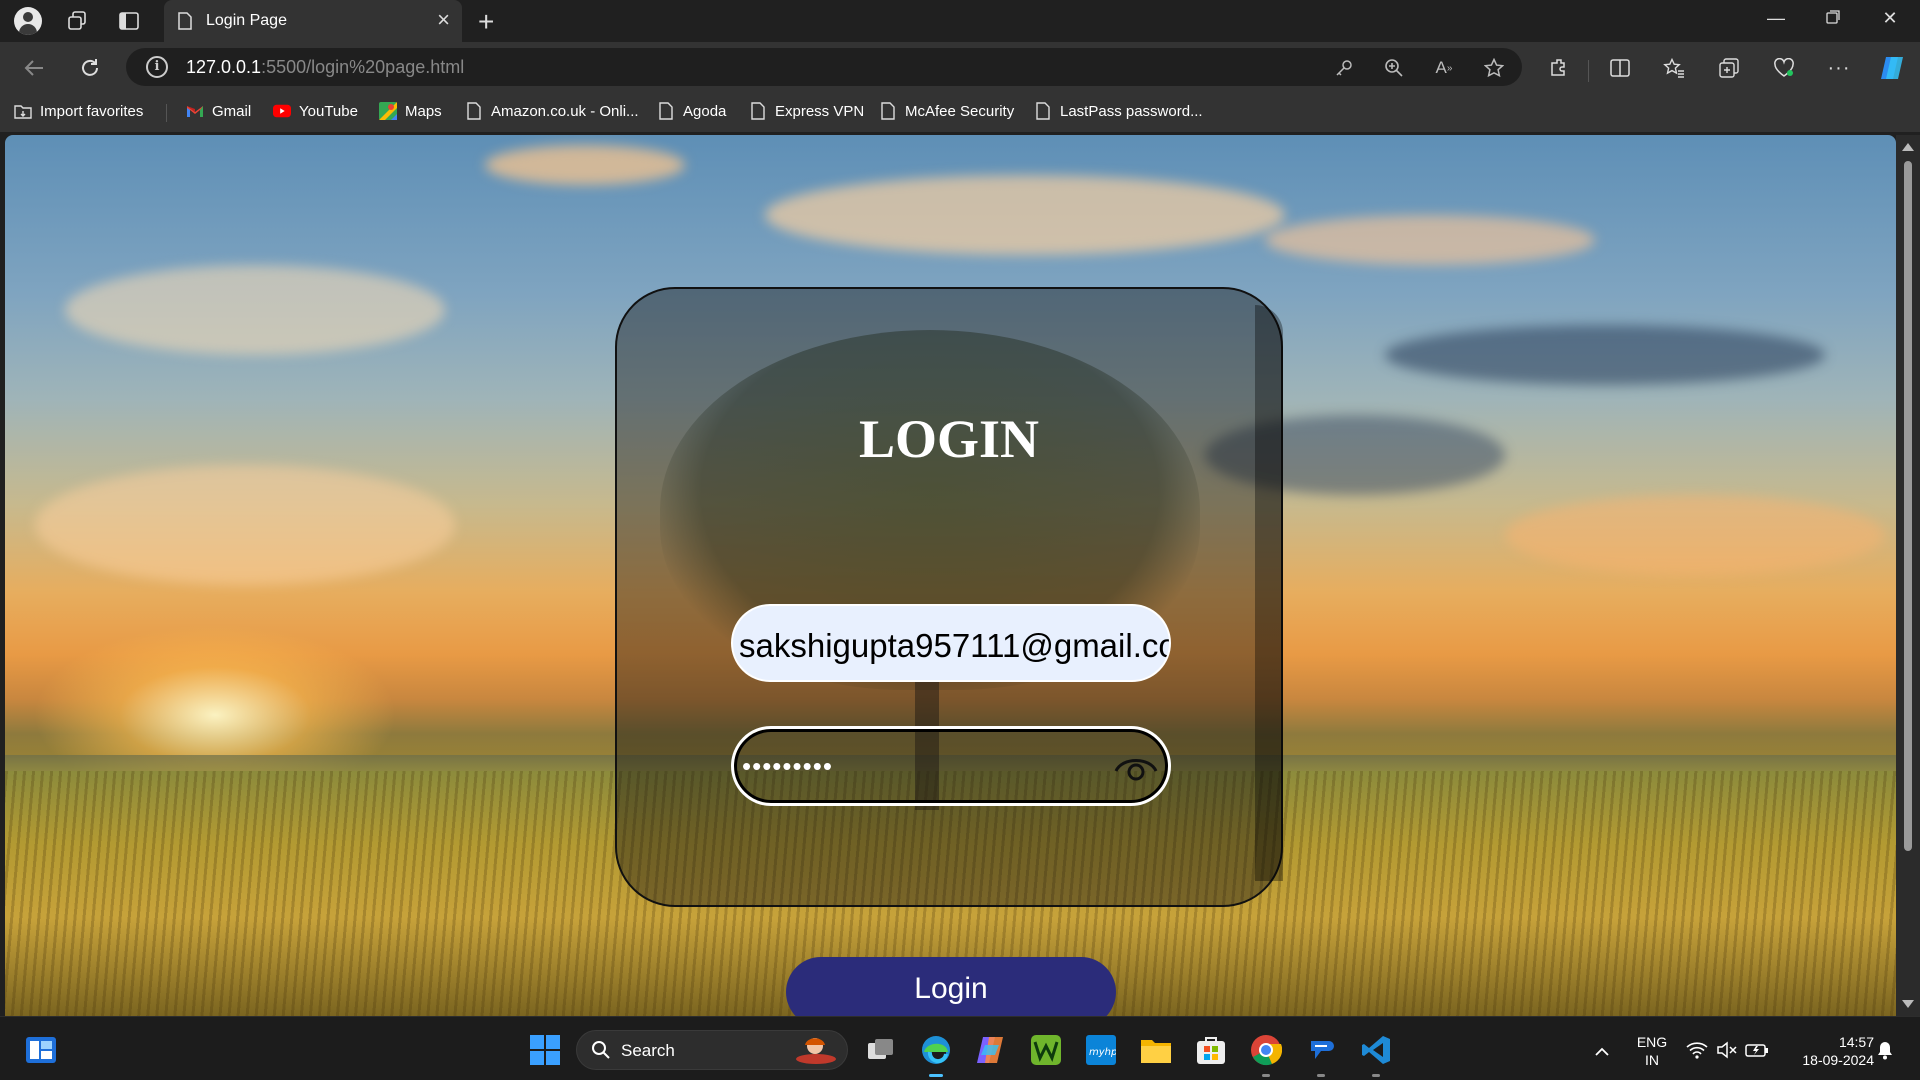 The image size is (1920, 1080). What do you see at coordinates (1494, 68) in the screenshot?
I see `favorite-star-icon` at bounding box center [1494, 68].